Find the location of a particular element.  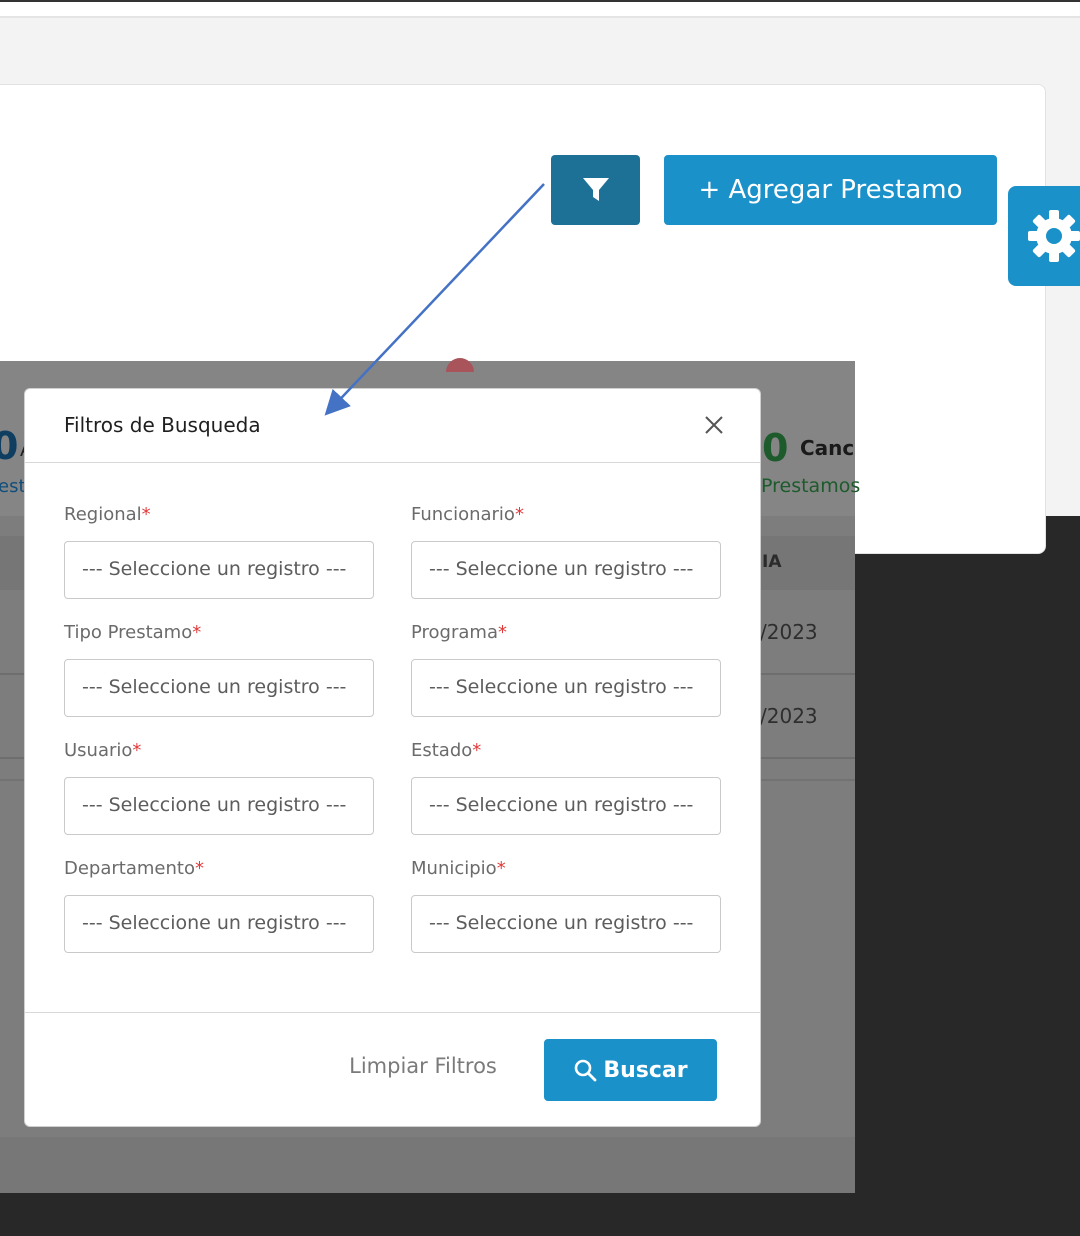

close-icon is located at coordinates (714, 425).